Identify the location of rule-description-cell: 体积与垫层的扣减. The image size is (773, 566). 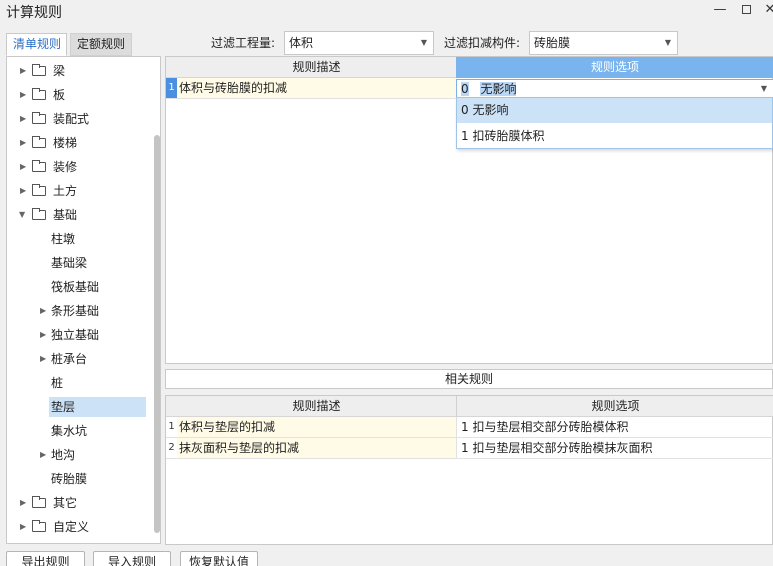
(316, 427).